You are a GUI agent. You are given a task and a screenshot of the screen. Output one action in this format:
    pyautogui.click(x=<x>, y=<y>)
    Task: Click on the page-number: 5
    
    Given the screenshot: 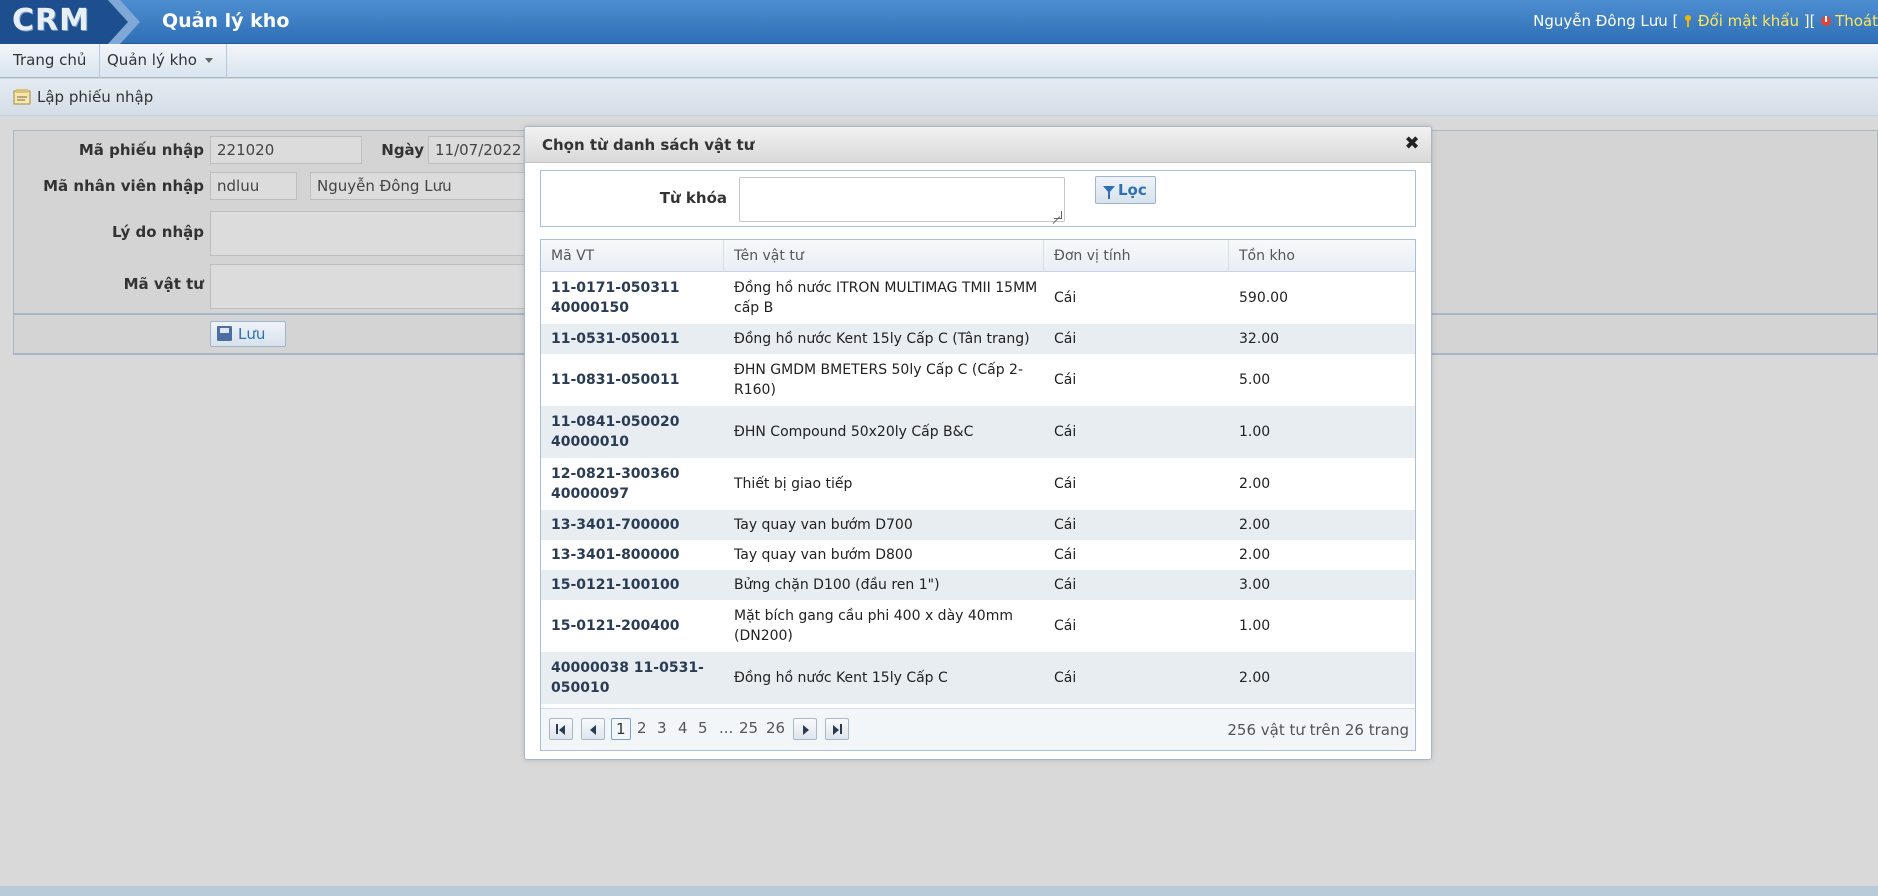 What is the action you would take?
    pyautogui.click(x=703, y=728)
    